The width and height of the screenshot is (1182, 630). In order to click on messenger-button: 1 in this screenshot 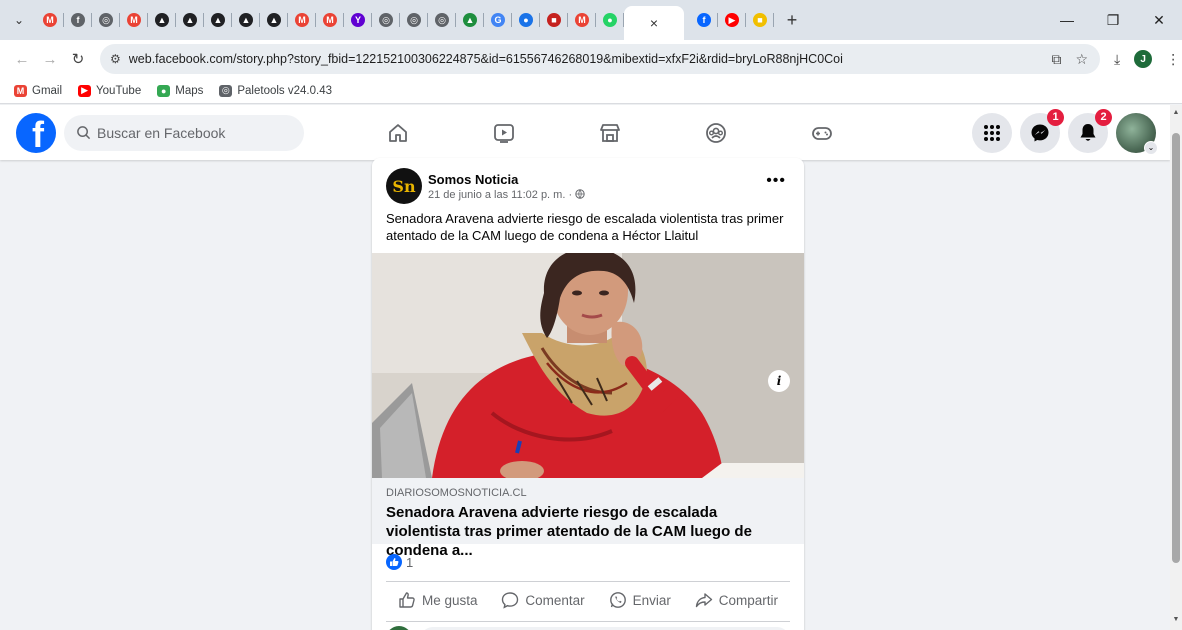, I will do `click(1042, 130)`.